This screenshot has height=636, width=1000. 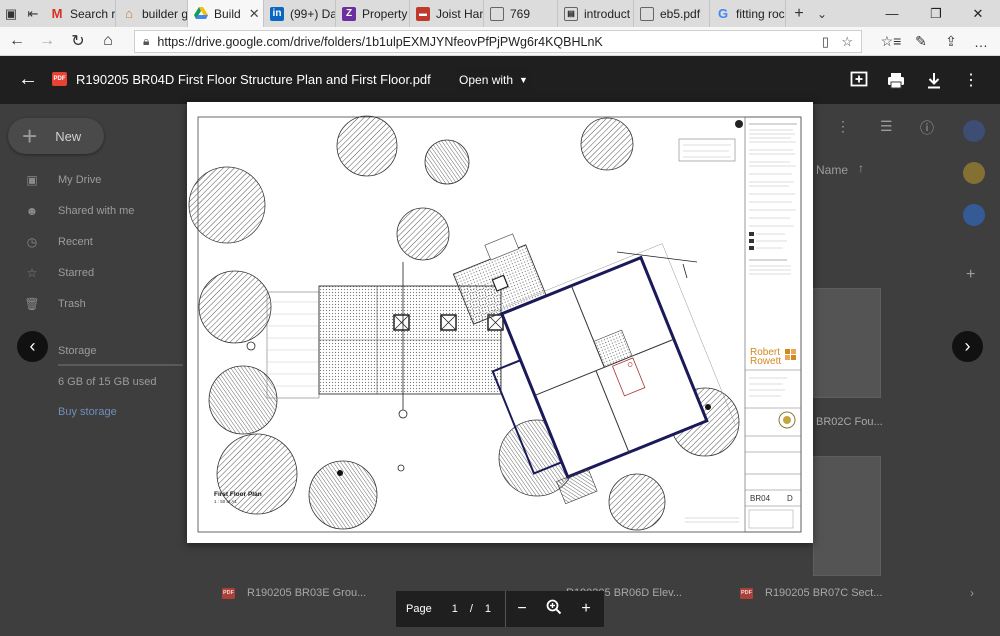 I want to click on zoom-icon, so click(x=554, y=609).